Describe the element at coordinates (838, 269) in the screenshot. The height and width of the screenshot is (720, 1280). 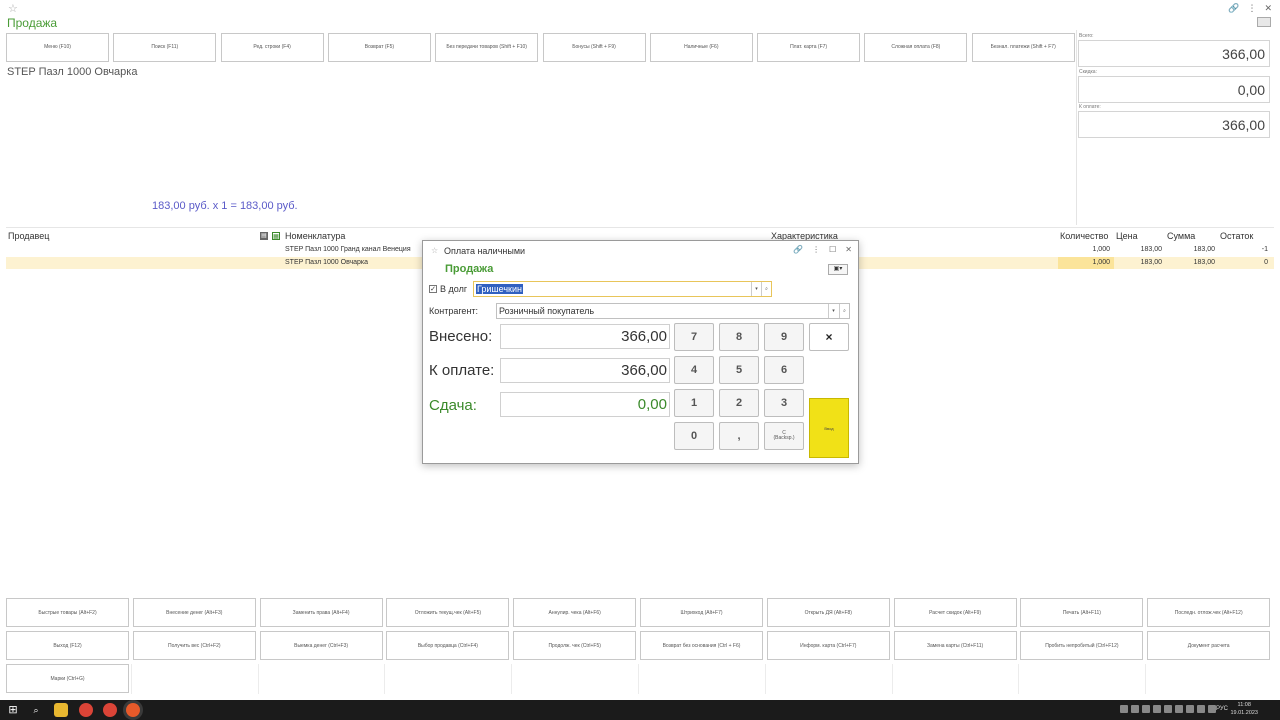
I see `dialog-menu-button: ▣▾` at that location.